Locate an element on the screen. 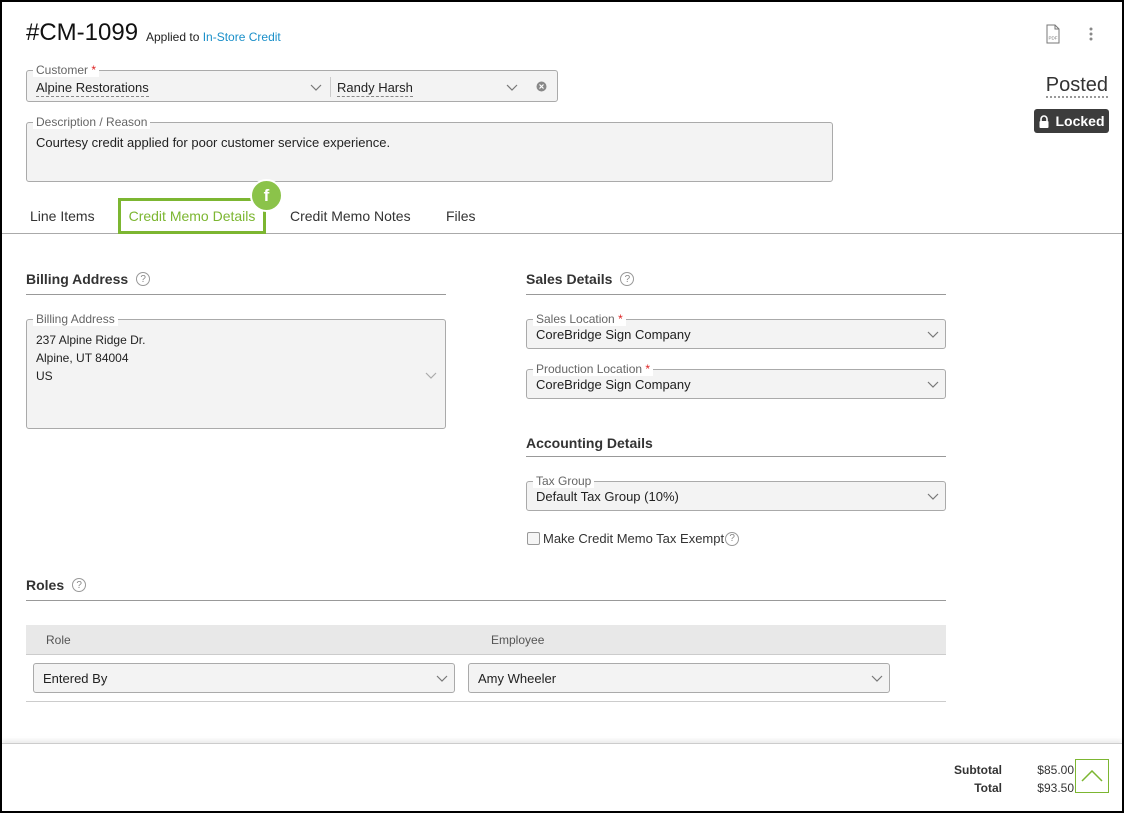 The height and width of the screenshot is (813, 1124). lock-icon is located at coordinates (1044, 121).